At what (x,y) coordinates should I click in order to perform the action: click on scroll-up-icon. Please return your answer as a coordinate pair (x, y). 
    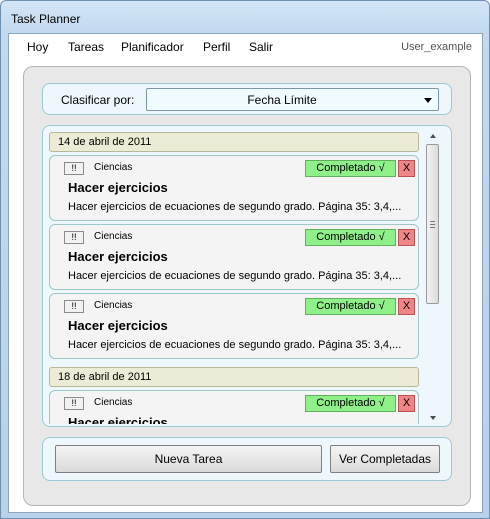
    Looking at the image, I should click on (433, 136).